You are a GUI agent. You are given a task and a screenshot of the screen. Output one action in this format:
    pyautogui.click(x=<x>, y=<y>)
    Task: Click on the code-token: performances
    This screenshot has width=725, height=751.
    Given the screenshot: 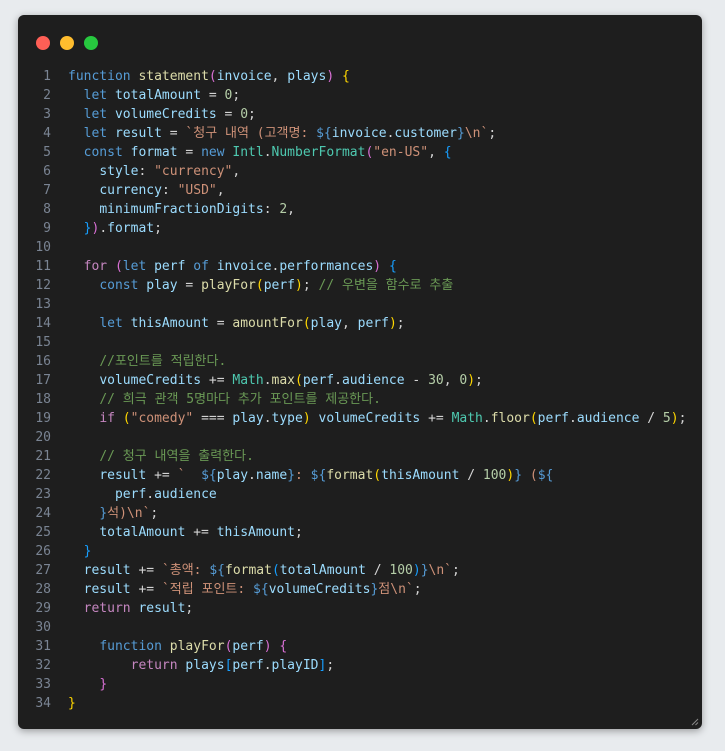 What is the action you would take?
    pyautogui.click(x=326, y=266)
    